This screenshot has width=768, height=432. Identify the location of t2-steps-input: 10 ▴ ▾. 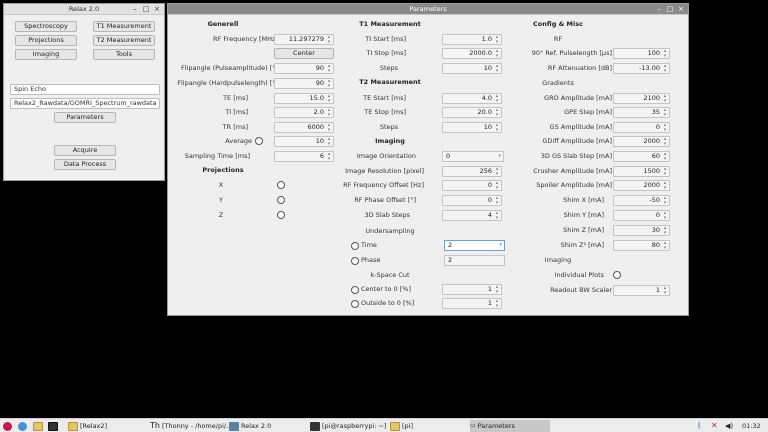
(472, 127).